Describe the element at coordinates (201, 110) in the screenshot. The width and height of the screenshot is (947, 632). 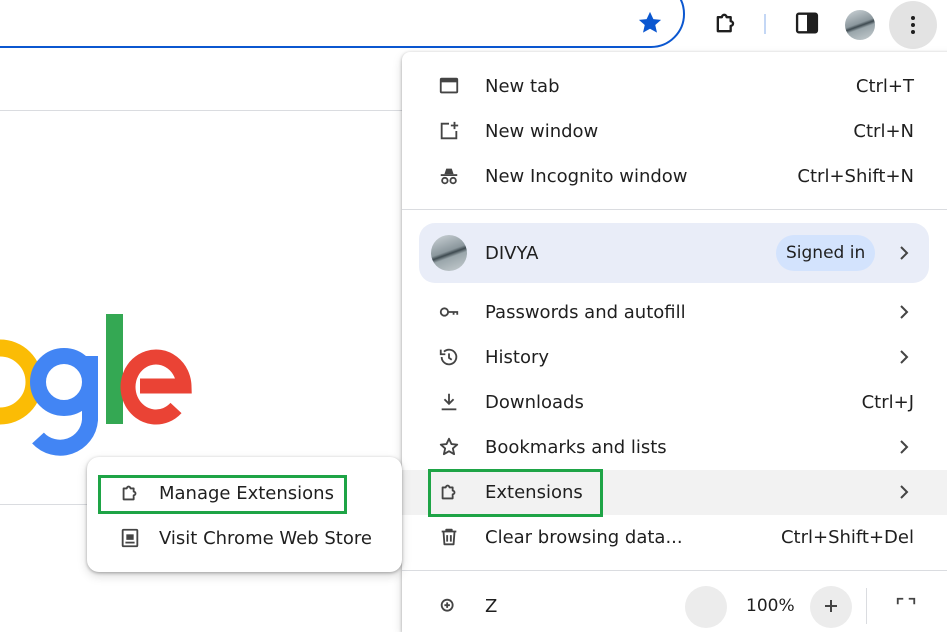
I see `page-divider` at that location.